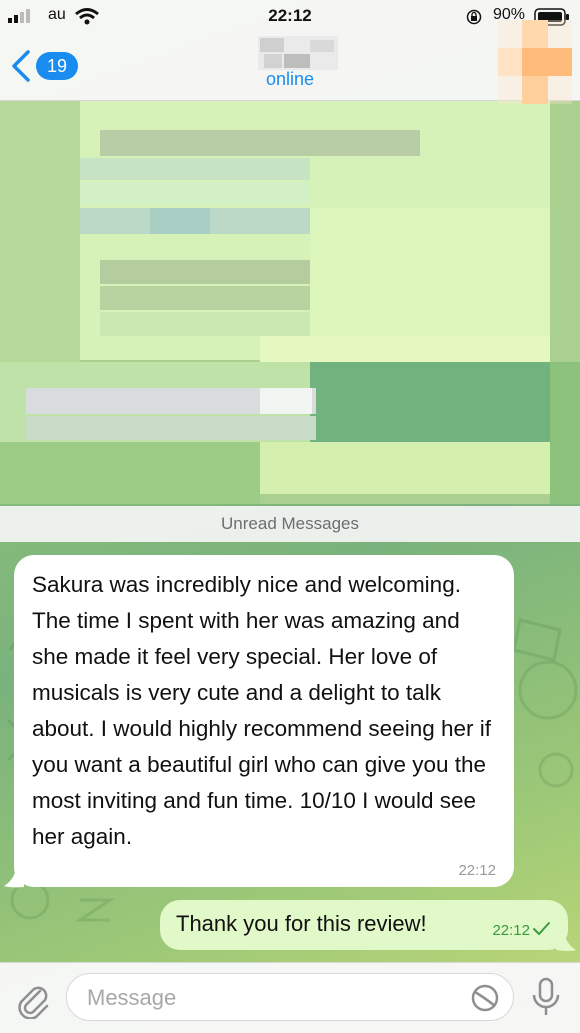  What do you see at coordinates (132, 997) in the screenshot?
I see `message-placeholder: Message` at bounding box center [132, 997].